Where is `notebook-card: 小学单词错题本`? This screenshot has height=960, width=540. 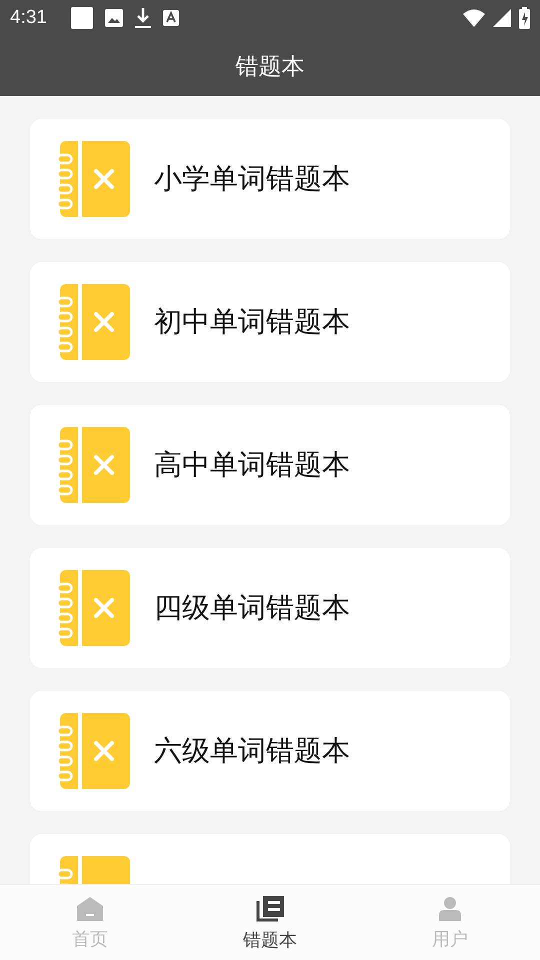
notebook-card: 小学单词错题本 is located at coordinates (270, 179).